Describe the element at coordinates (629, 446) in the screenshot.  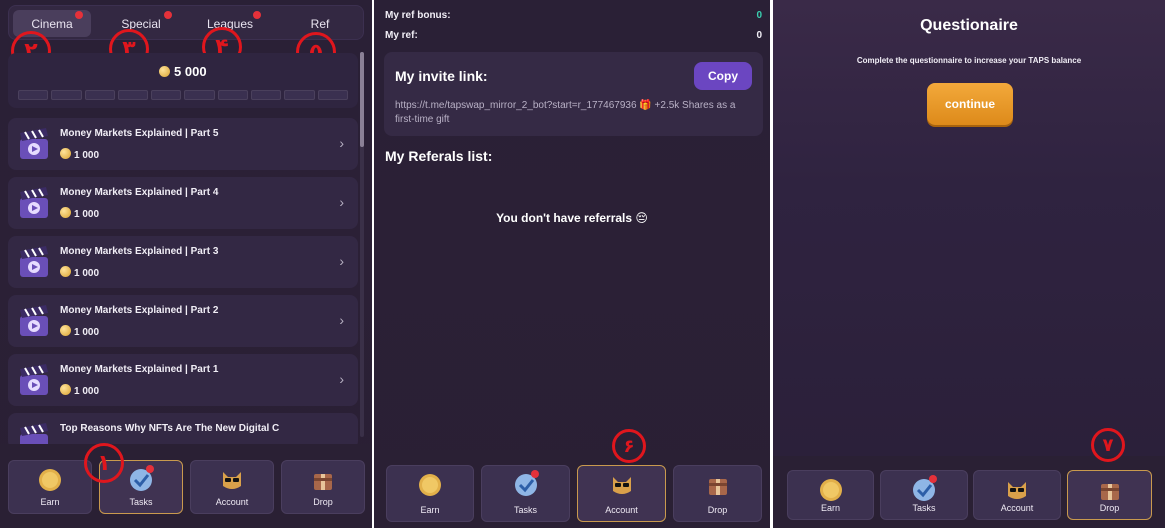
I see `annotation-circle: ۶` at that location.